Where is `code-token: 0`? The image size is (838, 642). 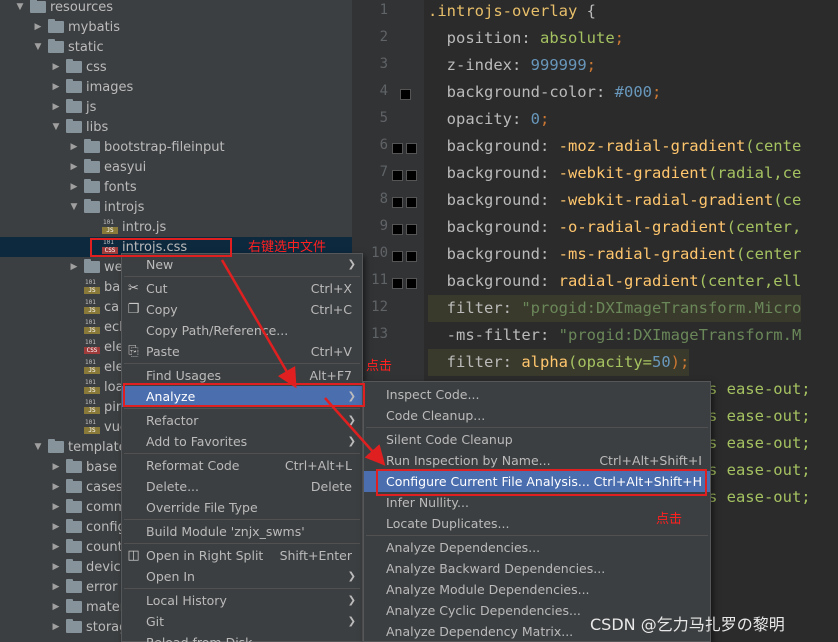
code-token: 0 is located at coordinates (535, 119).